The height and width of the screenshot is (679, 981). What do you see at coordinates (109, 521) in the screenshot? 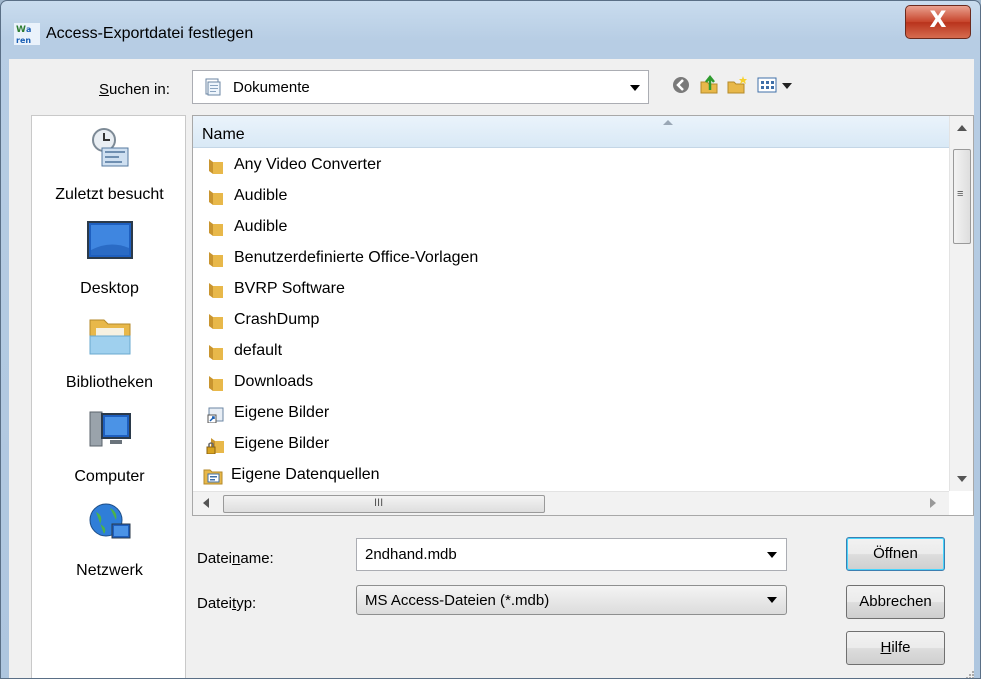
I see `network-icon` at bounding box center [109, 521].